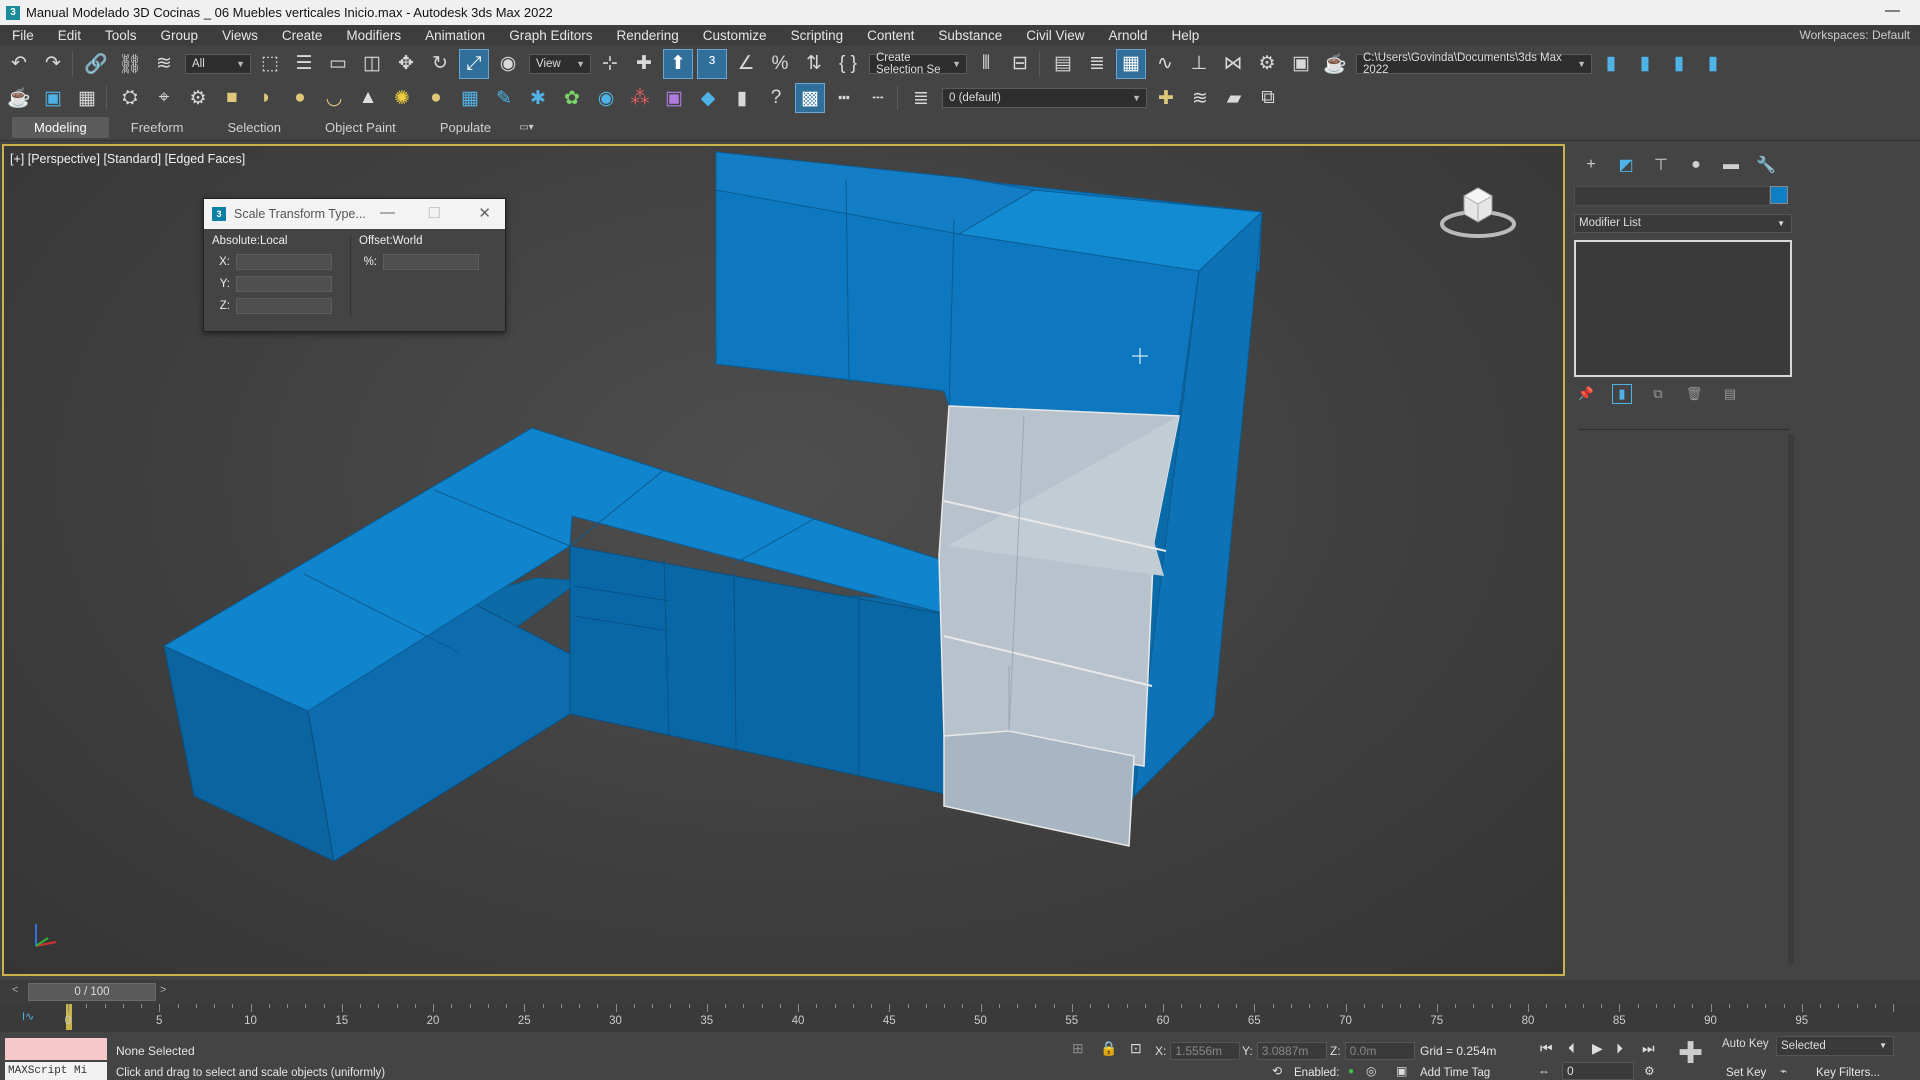 The width and height of the screenshot is (1920, 1080). Describe the element at coordinates (1746, 1073) in the screenshot. I see `set-key-button: Set Key` at that location.